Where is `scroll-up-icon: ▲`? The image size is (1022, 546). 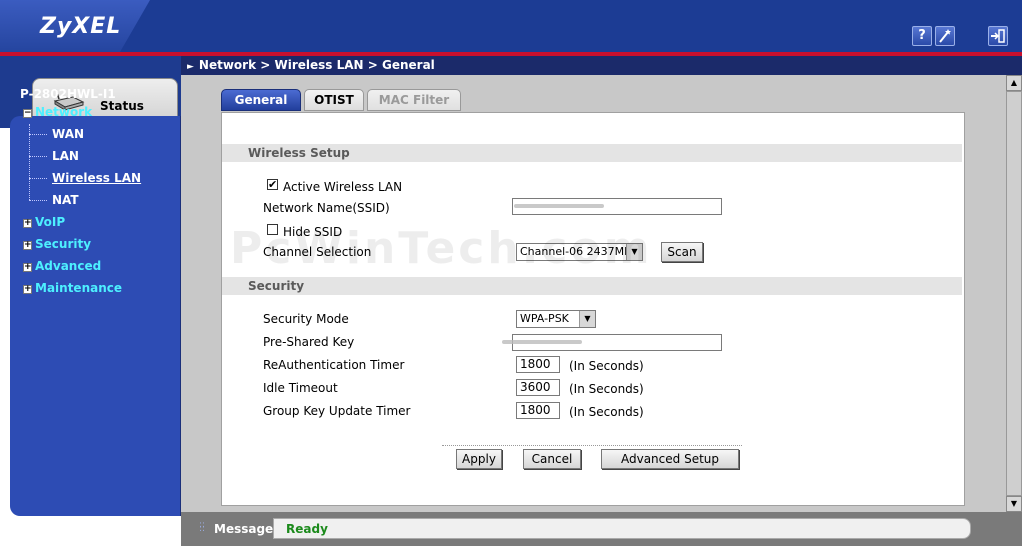
scroll-up-icon: ▲ is located at coordinates (1014, 83).